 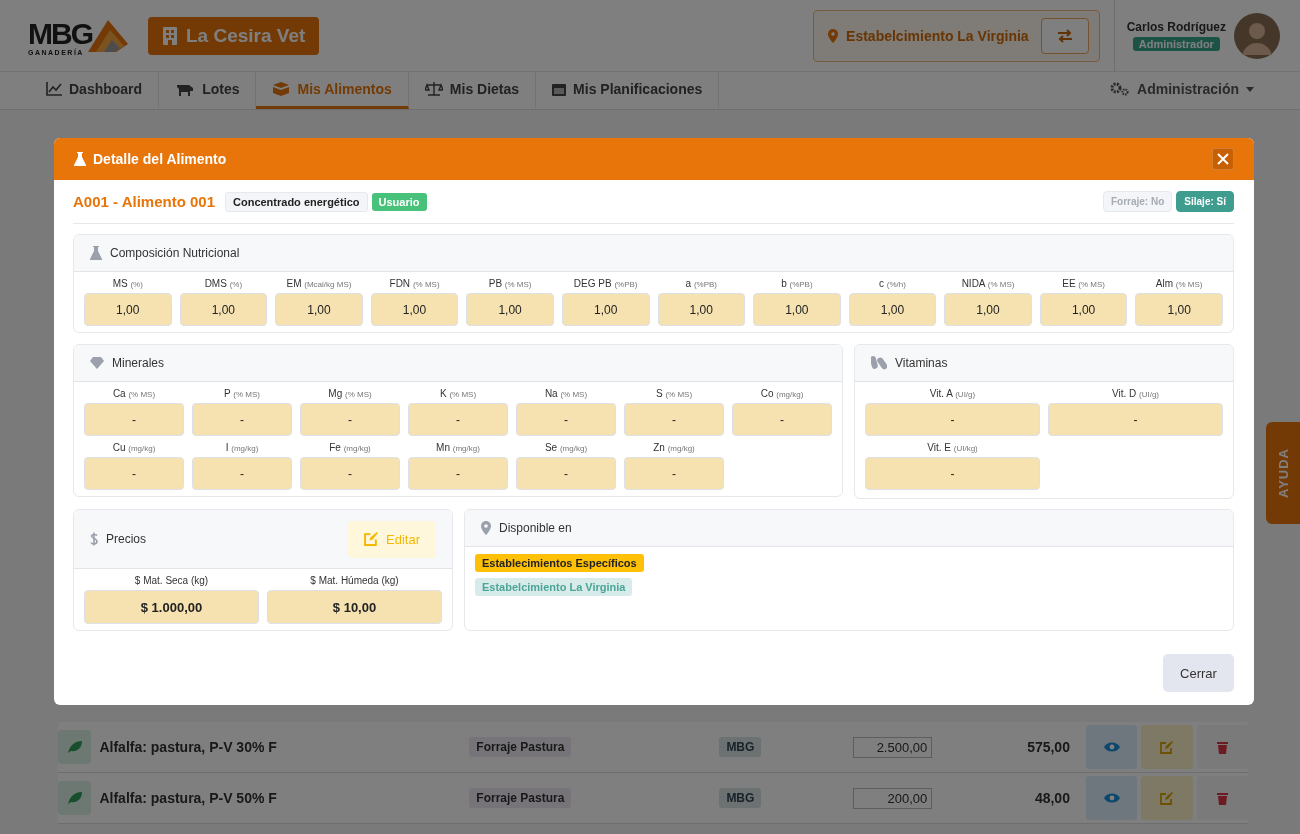 What do you see at coordinates (138, 363) in the screenshot?
I see `card-title: Minerales` at bounding box center [138, 363].